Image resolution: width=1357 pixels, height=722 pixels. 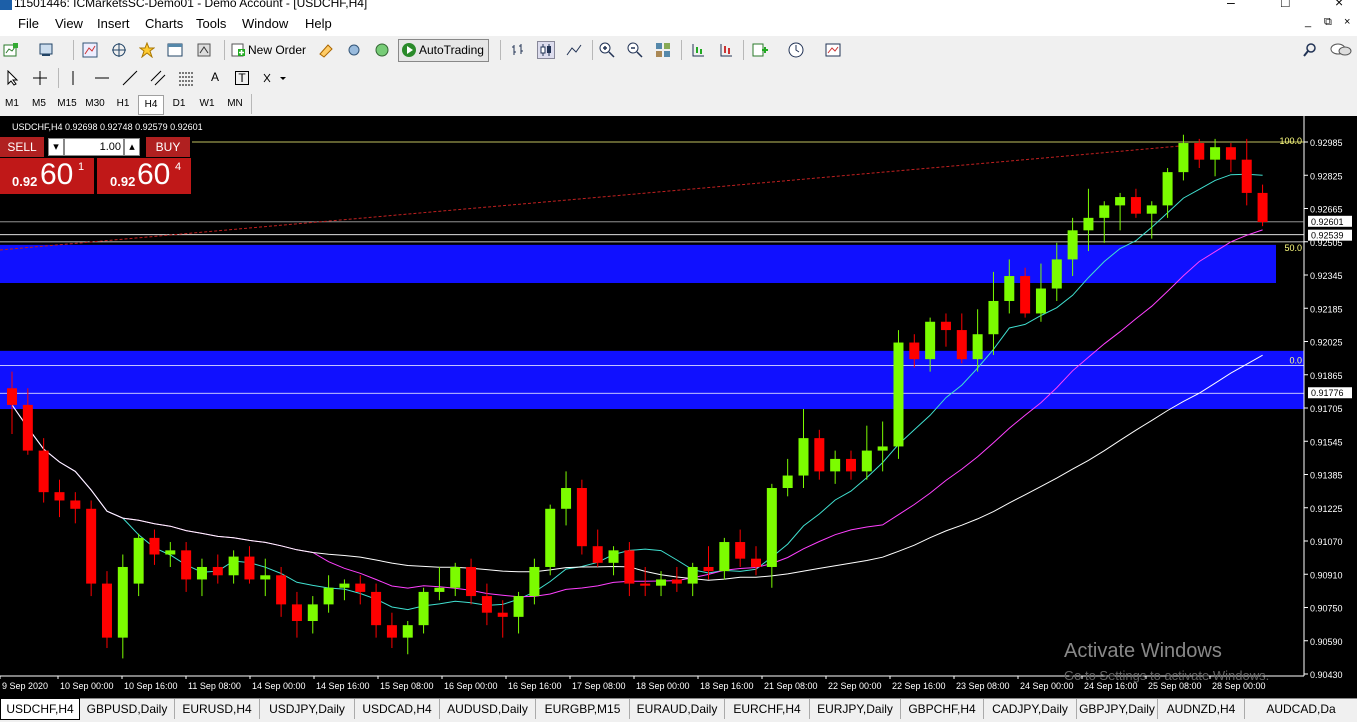 What do you see at coordinates (47, 176) in the screenshot?
I see `sell-price-box: 0.92 60 1` at bounding box center [47, 176].